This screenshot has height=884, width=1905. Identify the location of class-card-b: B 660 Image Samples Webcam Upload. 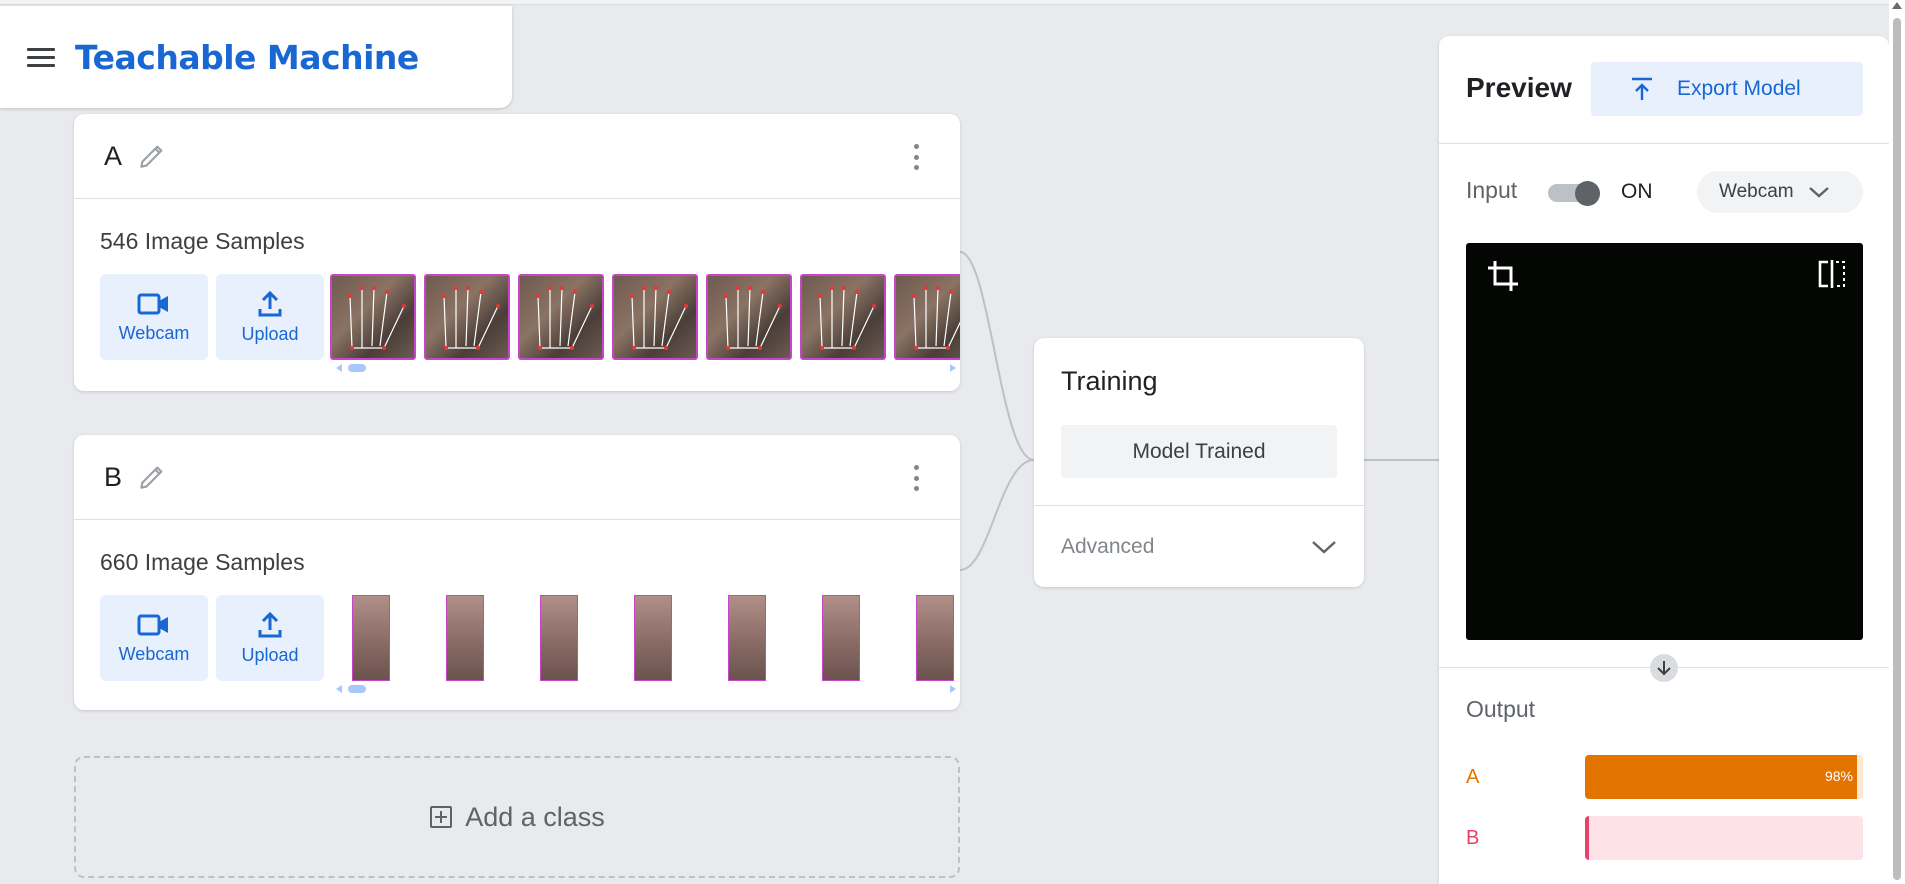
(517, 572).